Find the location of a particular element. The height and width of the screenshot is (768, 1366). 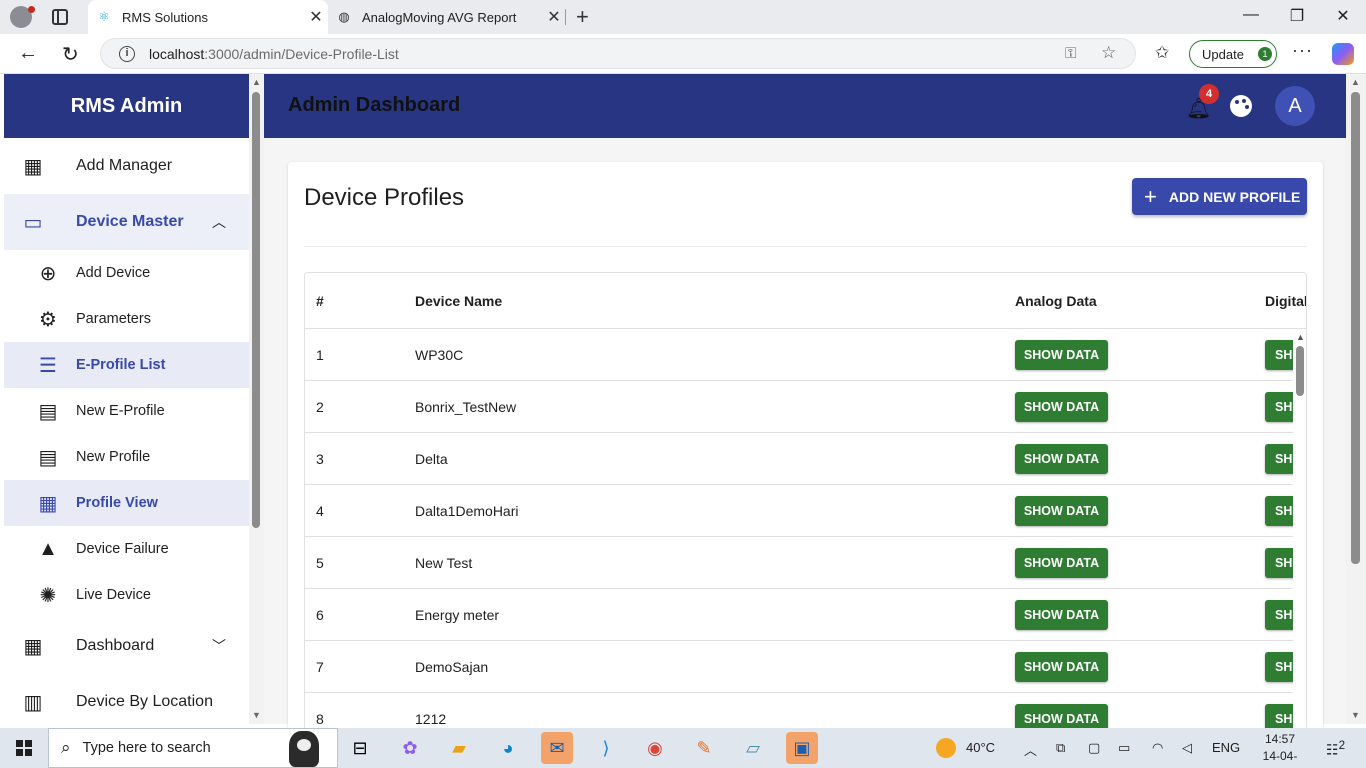

dashboard-icon: ▦ is located at coordinates (33, 166).